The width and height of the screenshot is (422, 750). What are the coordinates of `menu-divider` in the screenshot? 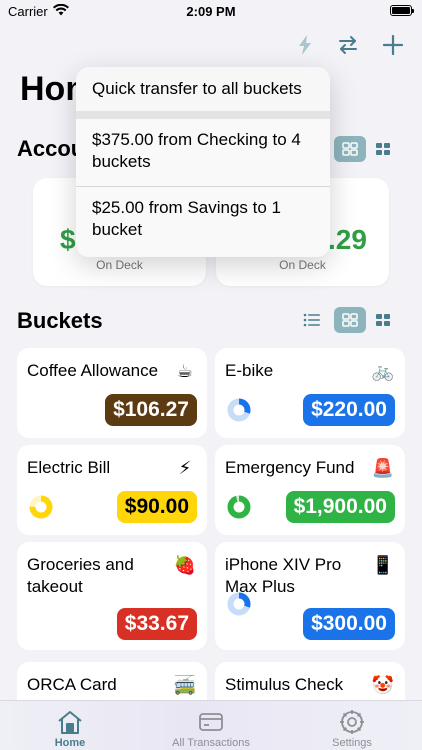 It's located at (203, 115).